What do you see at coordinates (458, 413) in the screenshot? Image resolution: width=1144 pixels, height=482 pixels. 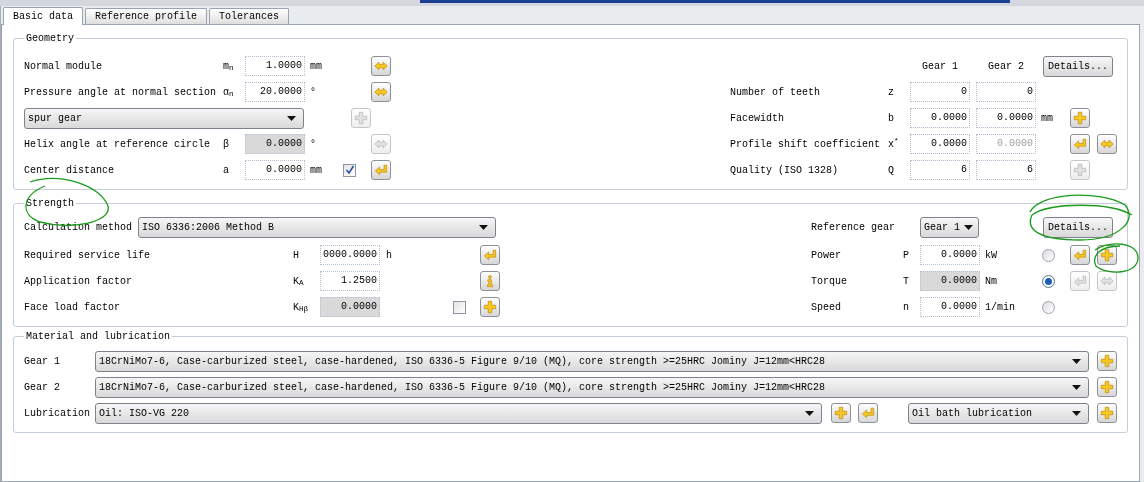 I see `dropdown: Oil: ISO-VG 220` at bounding box center [458, 413].